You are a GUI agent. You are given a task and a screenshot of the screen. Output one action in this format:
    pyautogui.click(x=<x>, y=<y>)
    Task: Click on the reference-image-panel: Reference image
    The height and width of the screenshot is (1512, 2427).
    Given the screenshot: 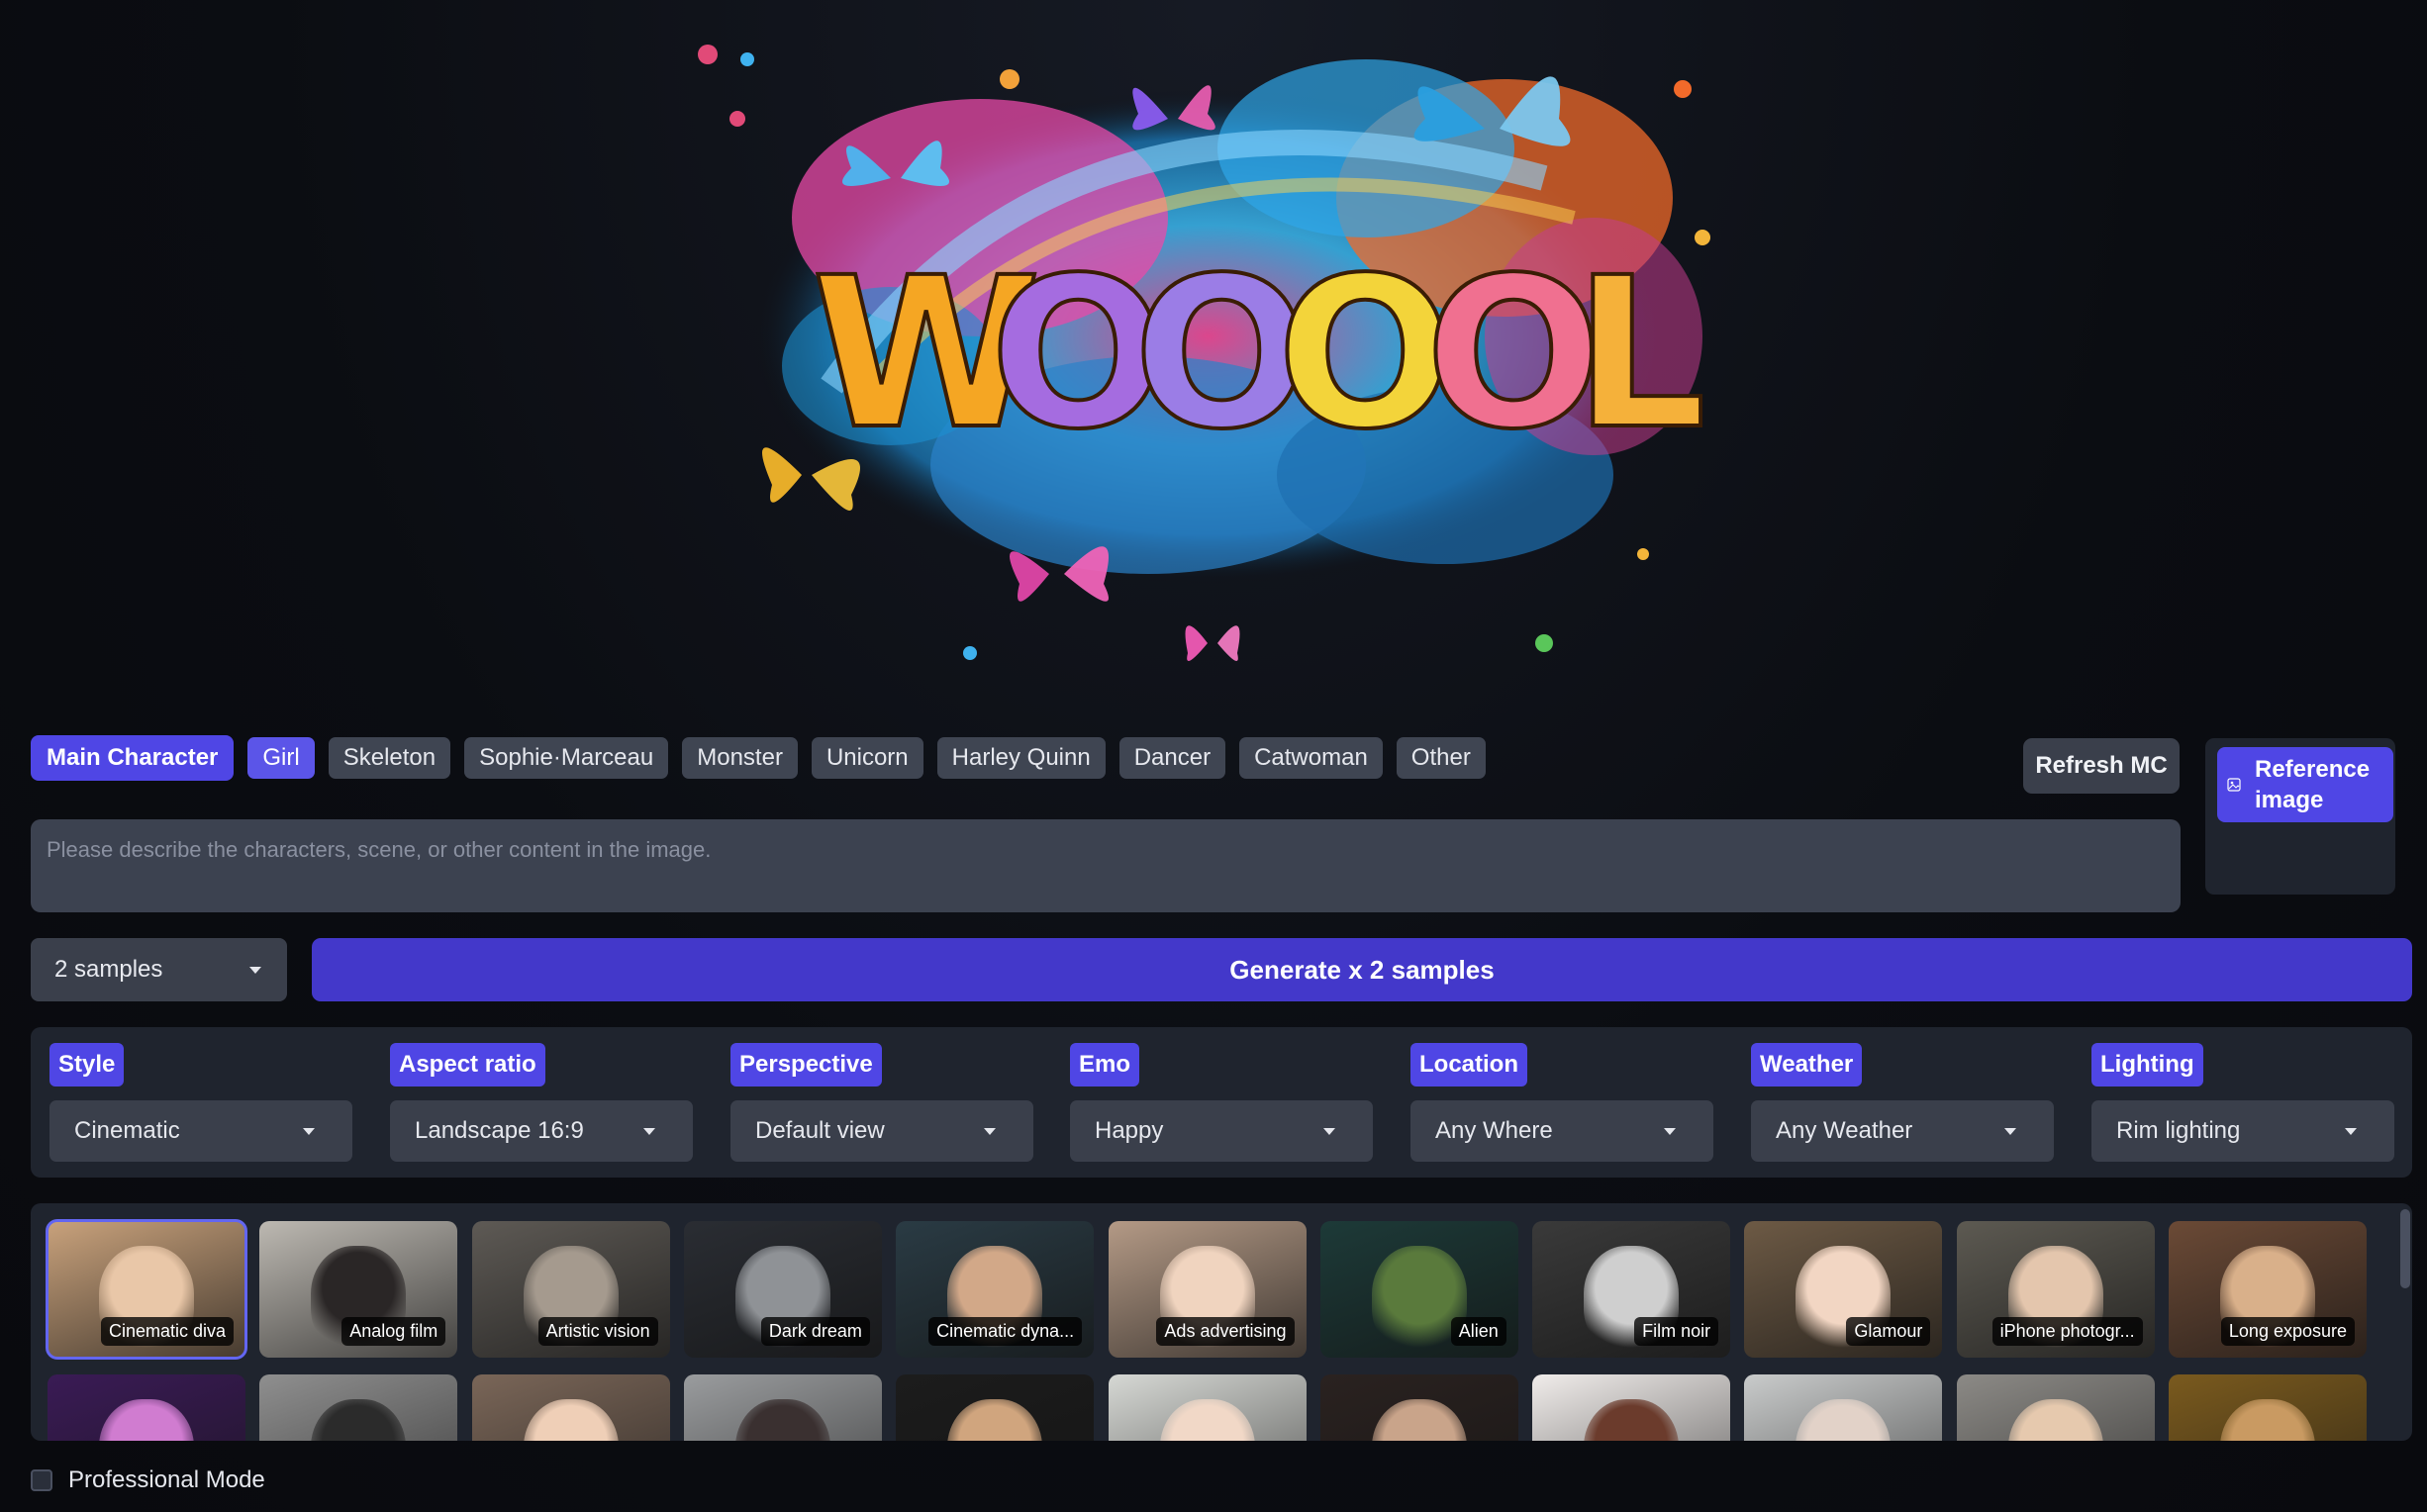 What is the action you would take?
    pyautogui.click(x=2300, y=817)
    